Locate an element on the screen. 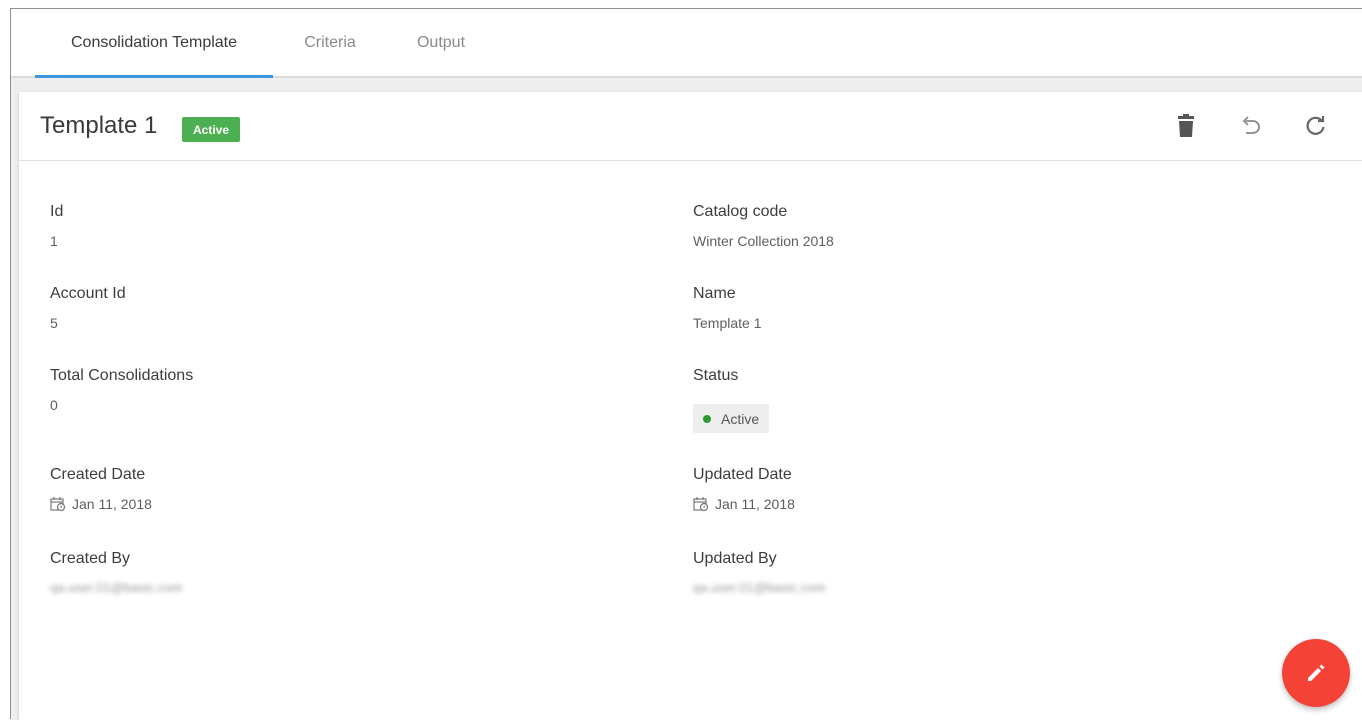  created-by-label: Created By is located at coordinates (90, 558).